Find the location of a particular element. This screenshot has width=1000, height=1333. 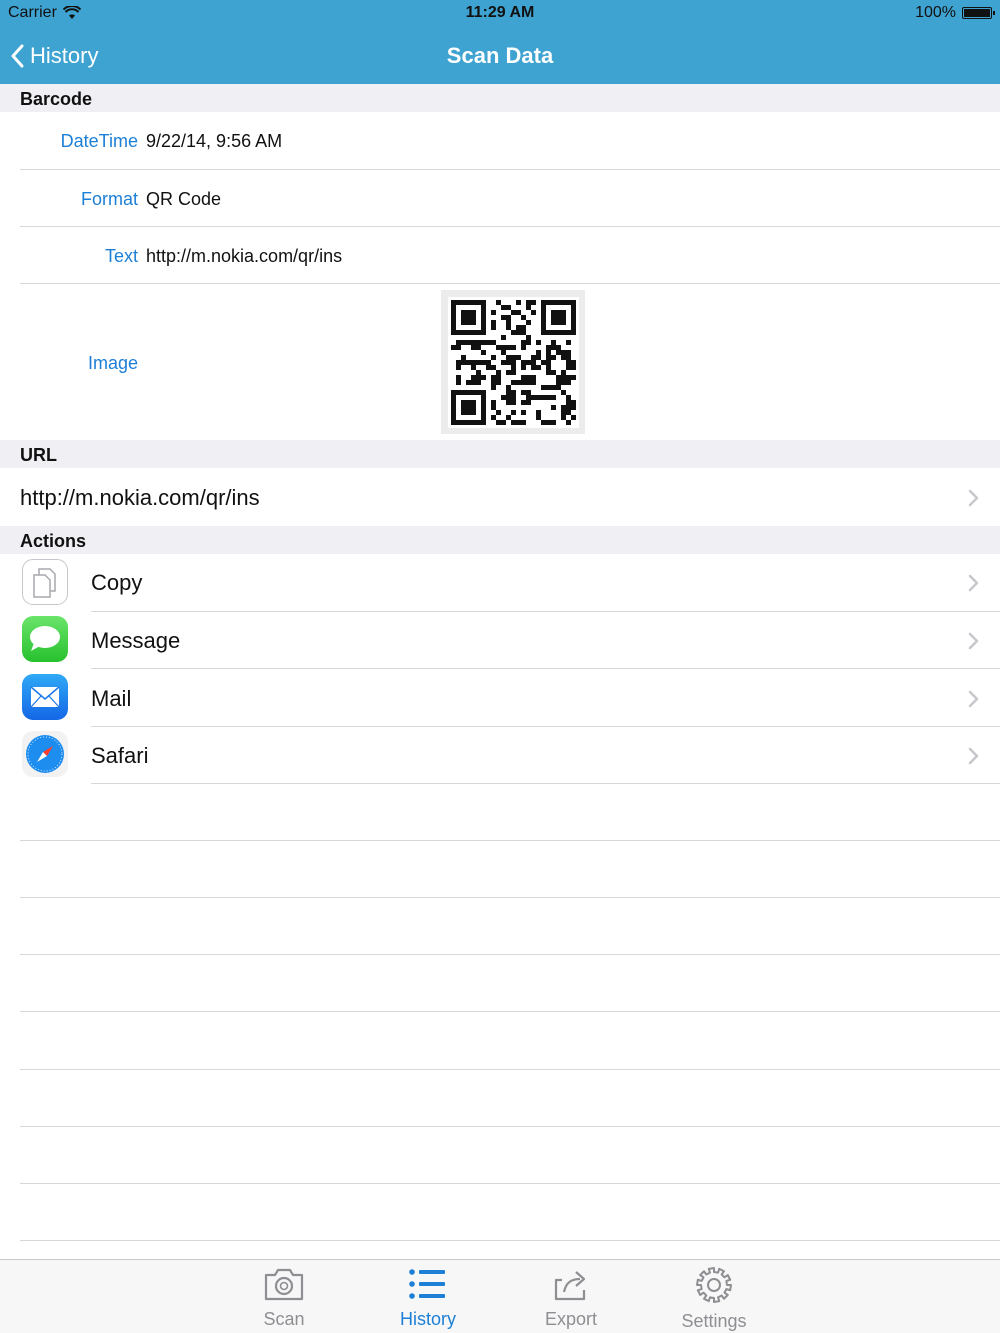

tab-export: Export is located at coordinates (571, 1298).